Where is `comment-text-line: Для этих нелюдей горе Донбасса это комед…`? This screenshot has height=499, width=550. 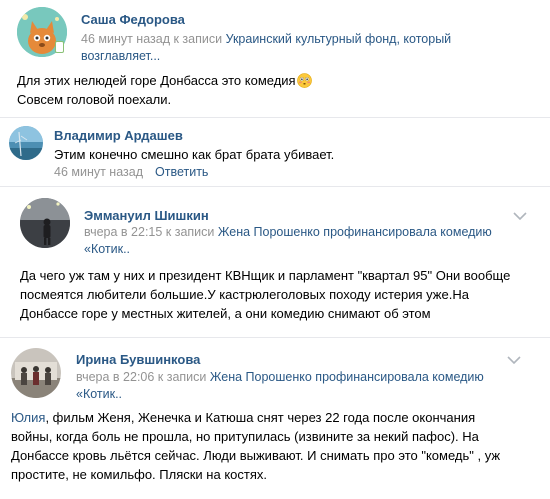 comment-text-line: Для этих нелюдей горе Донбасса это комед… is located at coordinates (156, 80).